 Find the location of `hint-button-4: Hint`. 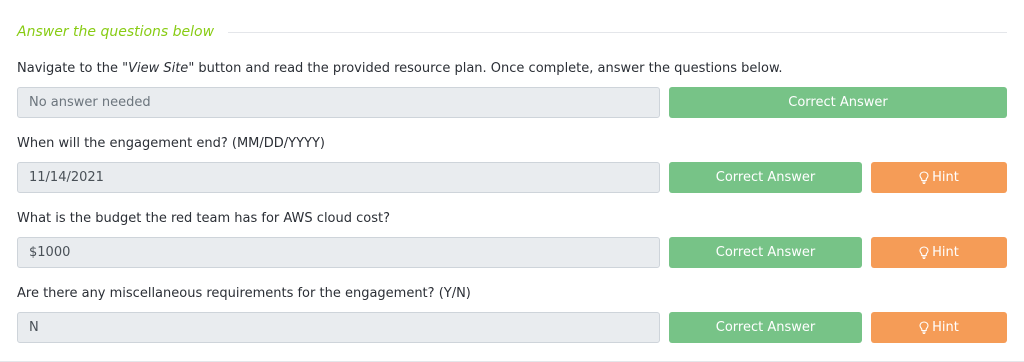

hint-button-4: Hint is located at coordinates (939, 327).